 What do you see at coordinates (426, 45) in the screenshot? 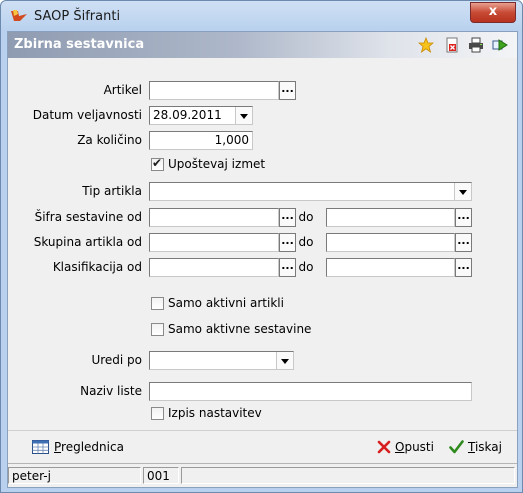
I see `star-icon` at bounding box center [426, 45].